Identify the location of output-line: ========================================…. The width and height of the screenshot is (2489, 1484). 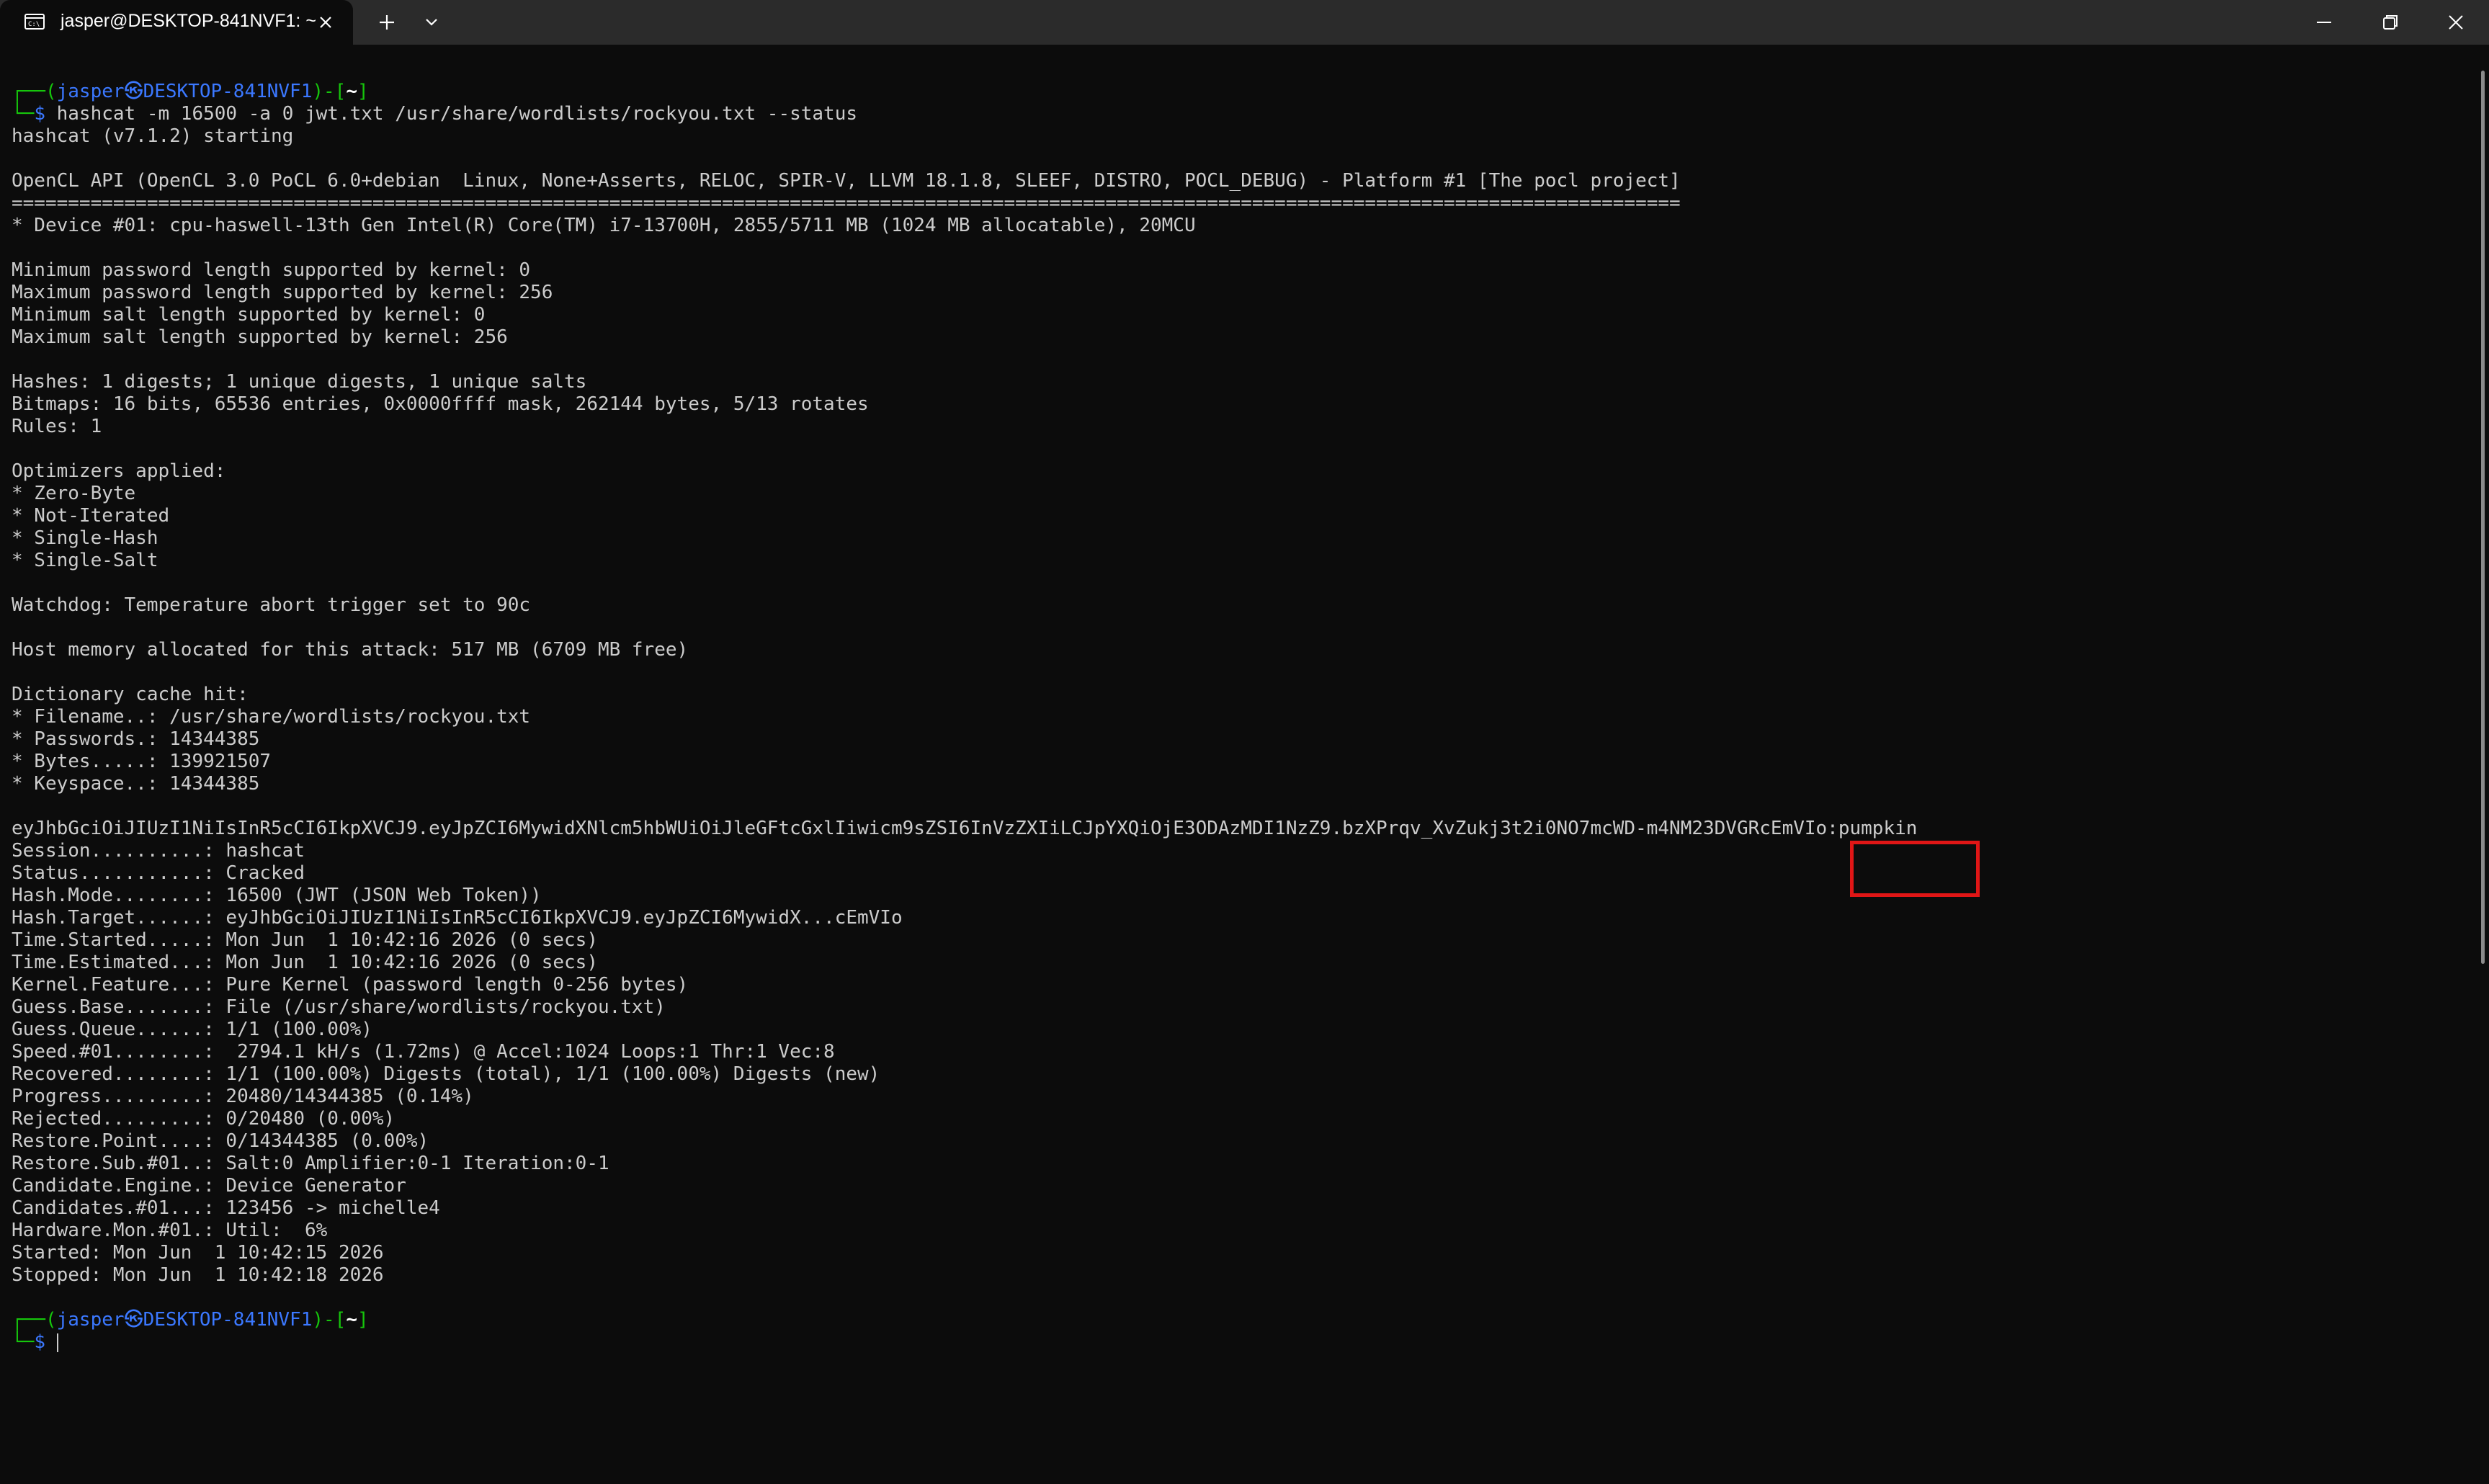
(847, 203).